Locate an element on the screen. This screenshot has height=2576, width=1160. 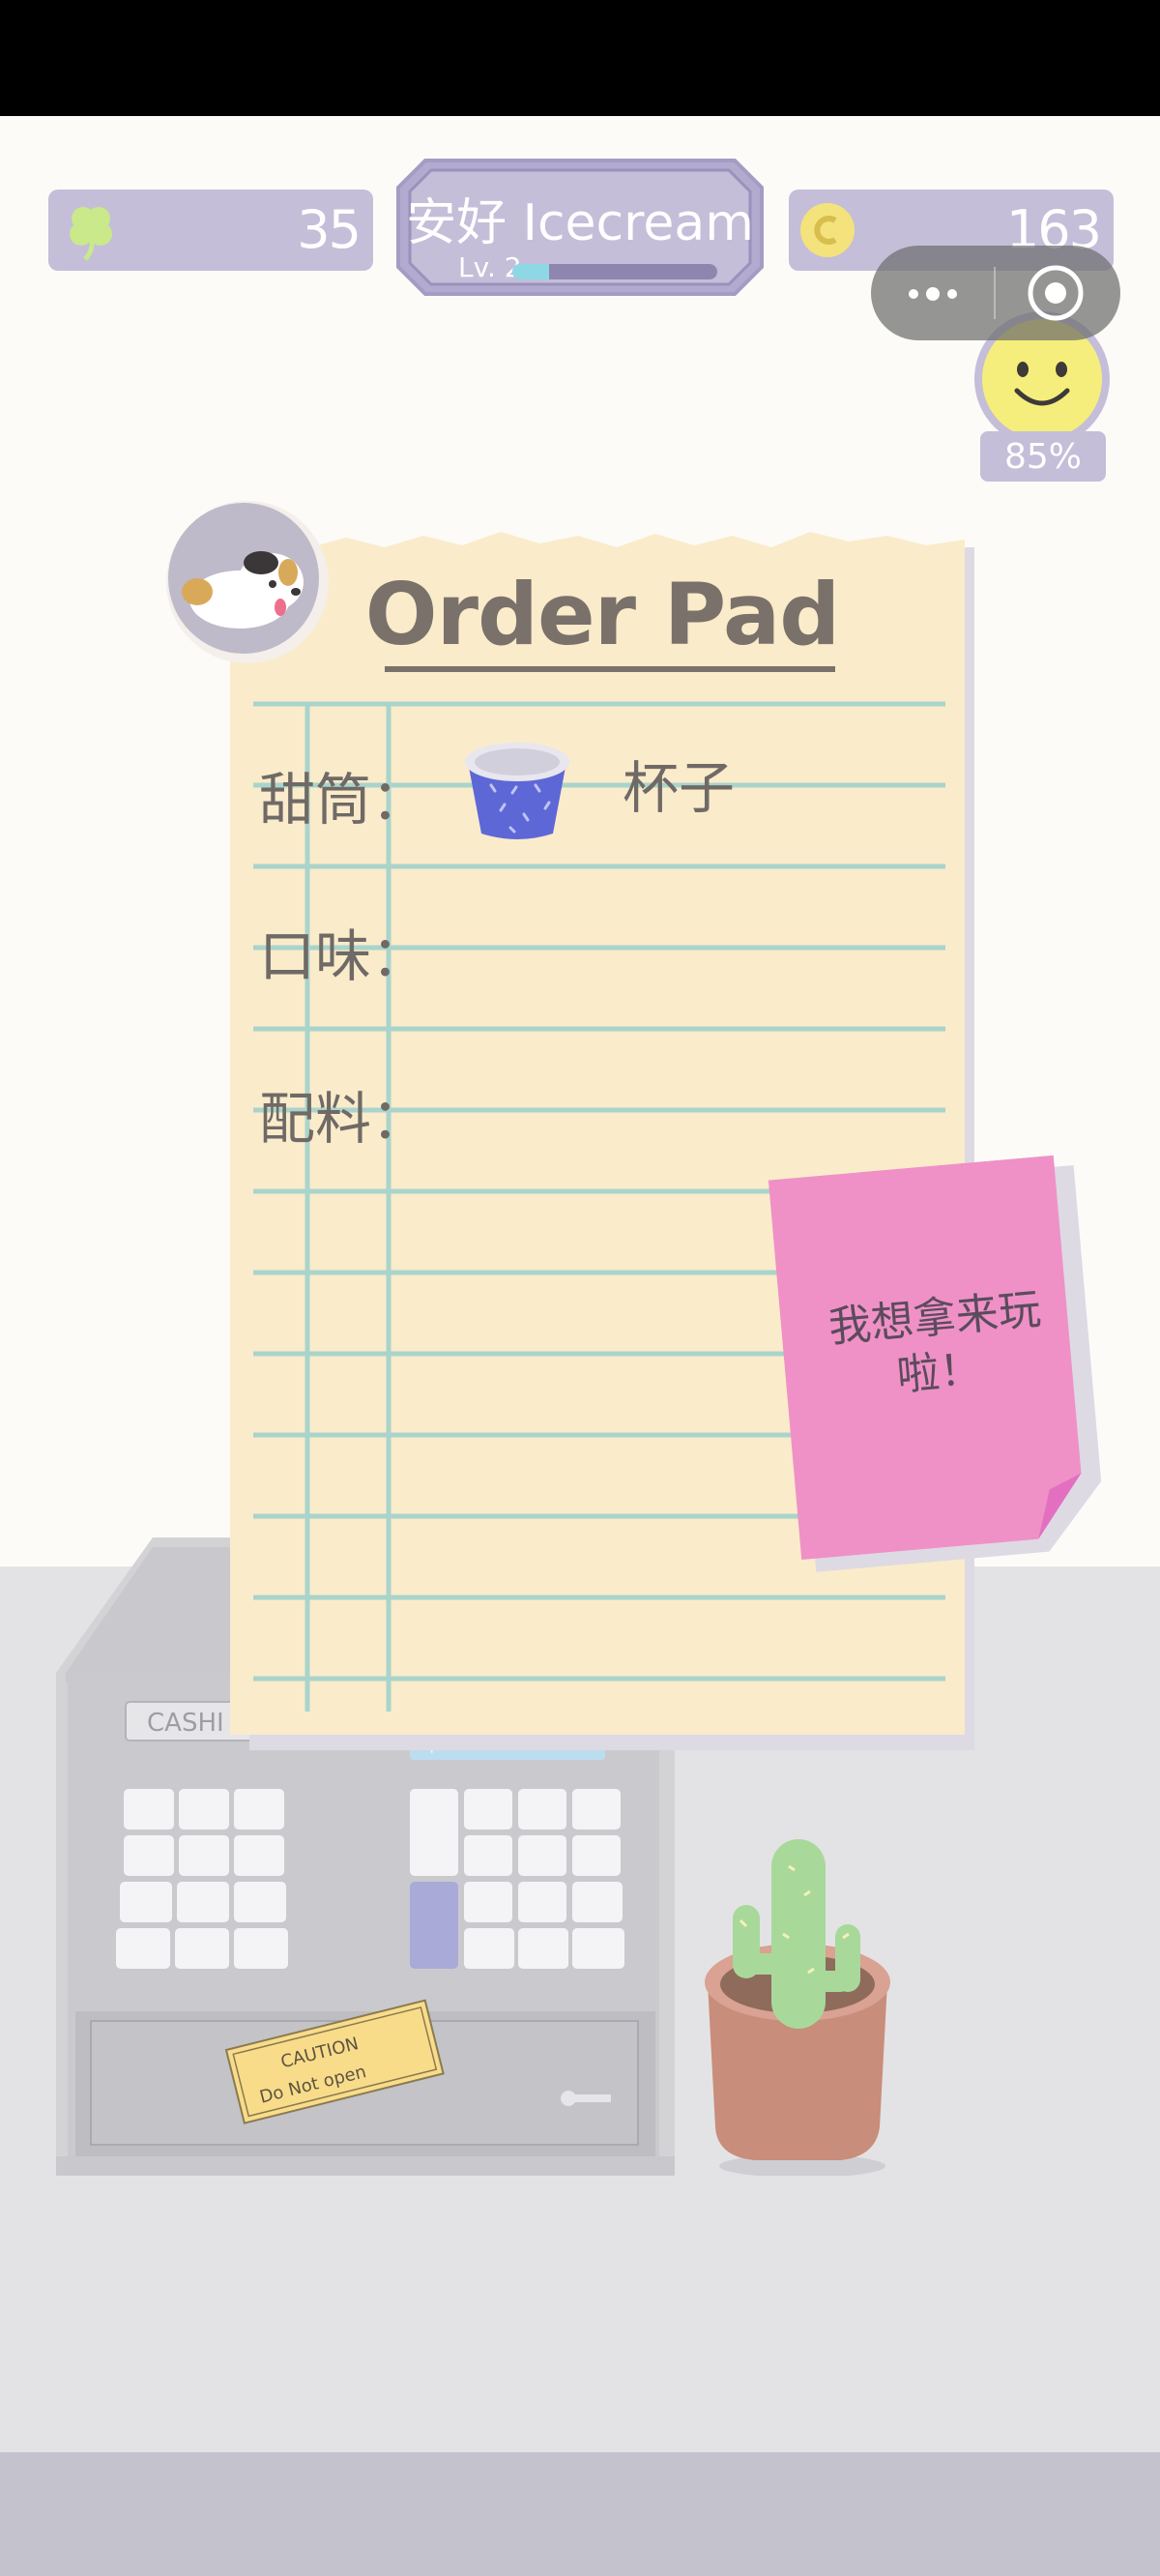
cone-label: 甜筒： is located at coordinates (343, 800).